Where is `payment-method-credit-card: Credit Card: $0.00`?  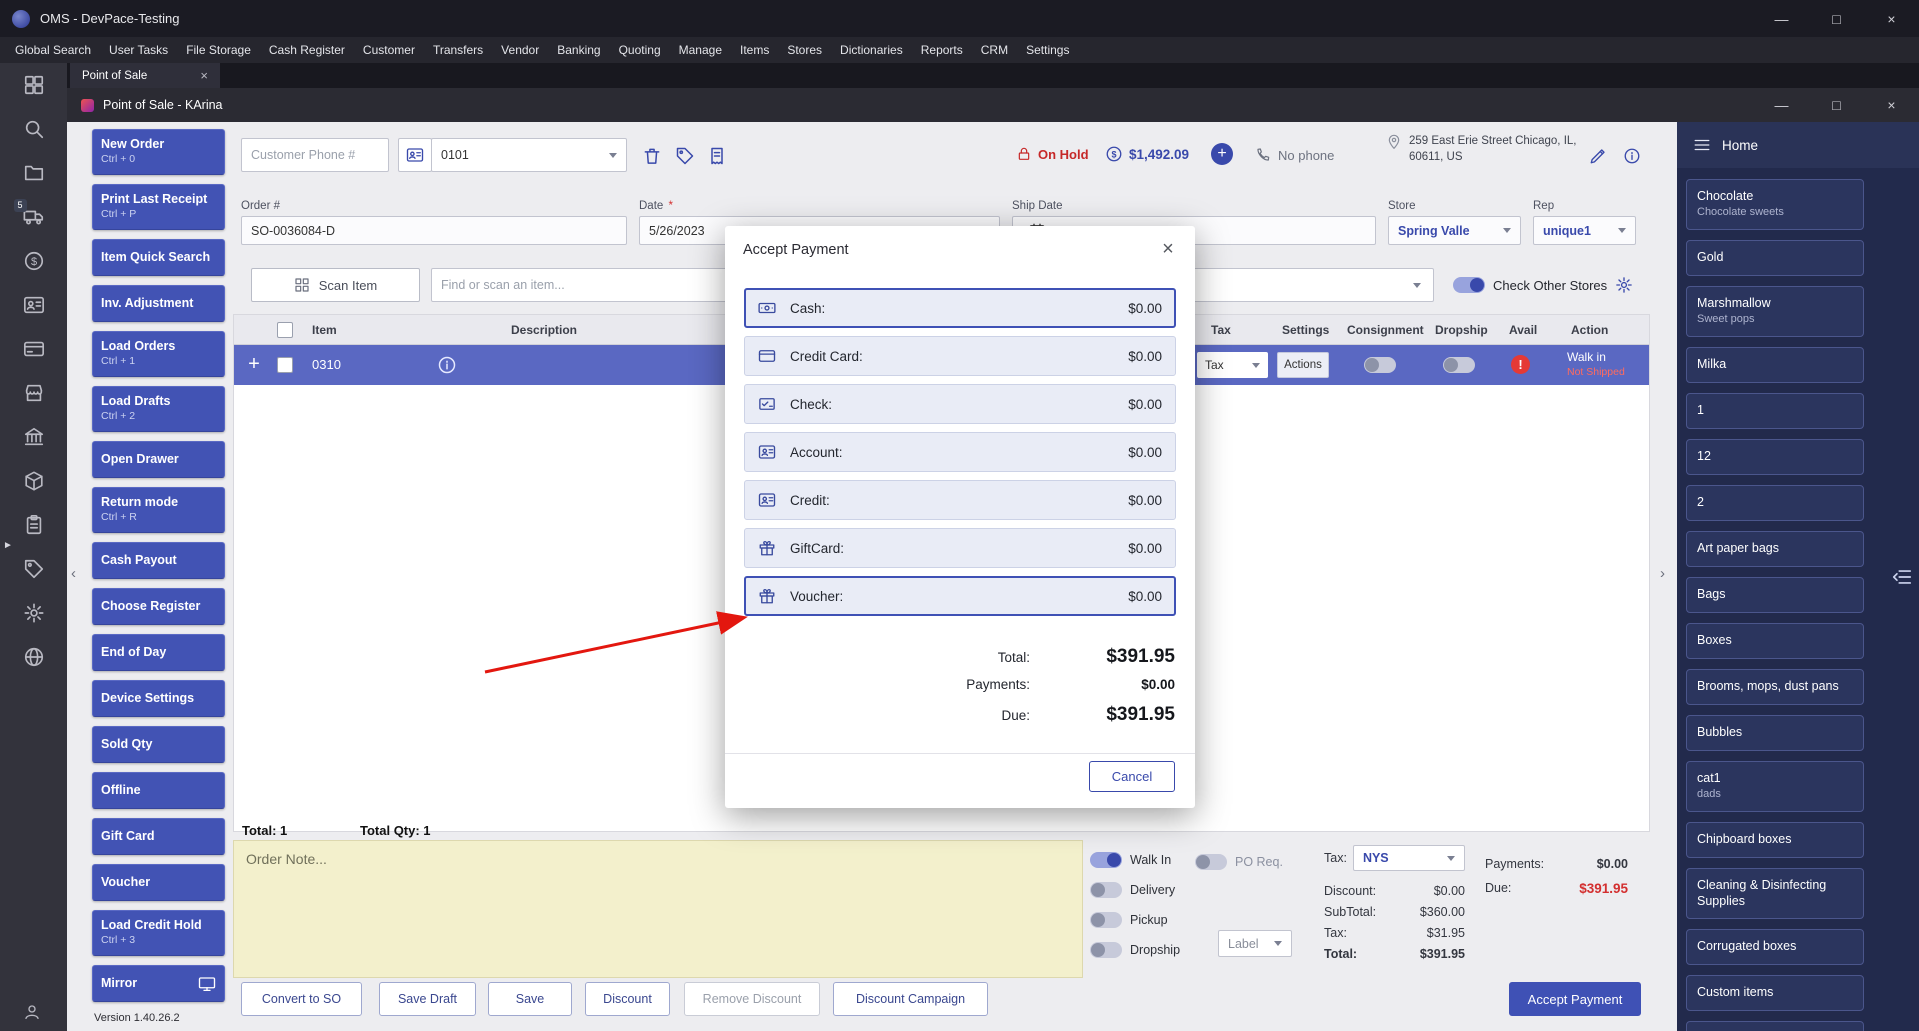
payment-method-credit-card: Credit Card: $0.00 is located at coordinates (960, 356).